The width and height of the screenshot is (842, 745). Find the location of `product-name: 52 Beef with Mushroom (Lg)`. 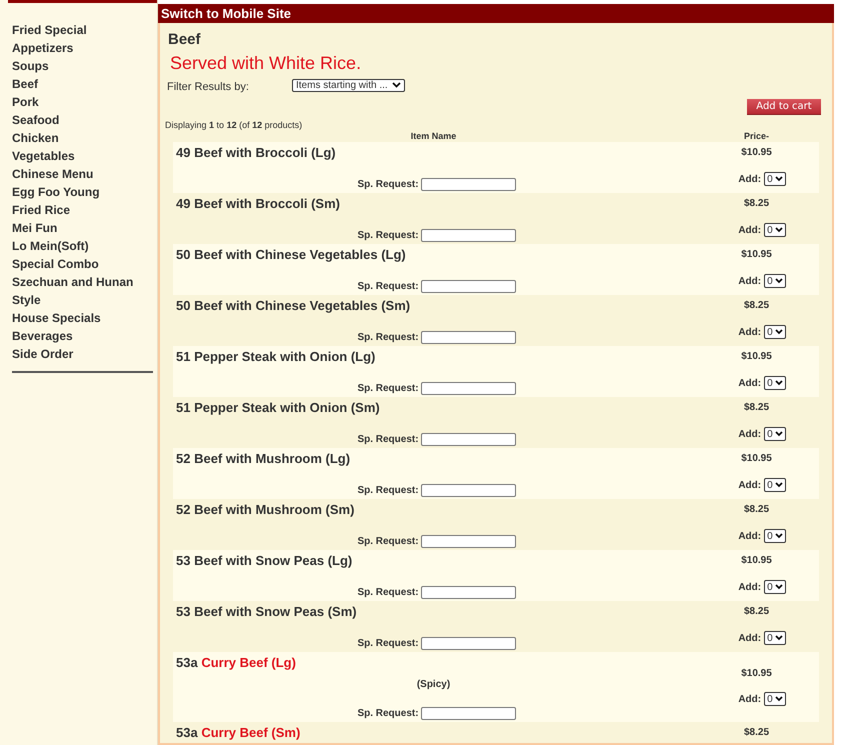

product-name: 52 Beef with Mushroom (Lg) is located at coordinates (264, 459).